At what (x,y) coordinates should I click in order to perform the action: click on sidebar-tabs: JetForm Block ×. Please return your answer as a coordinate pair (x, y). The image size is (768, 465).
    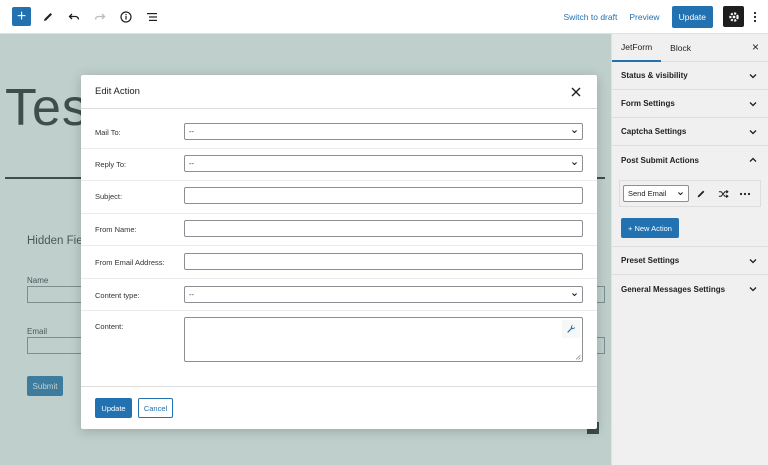
    Looking at the image, I should click on (690, 48).